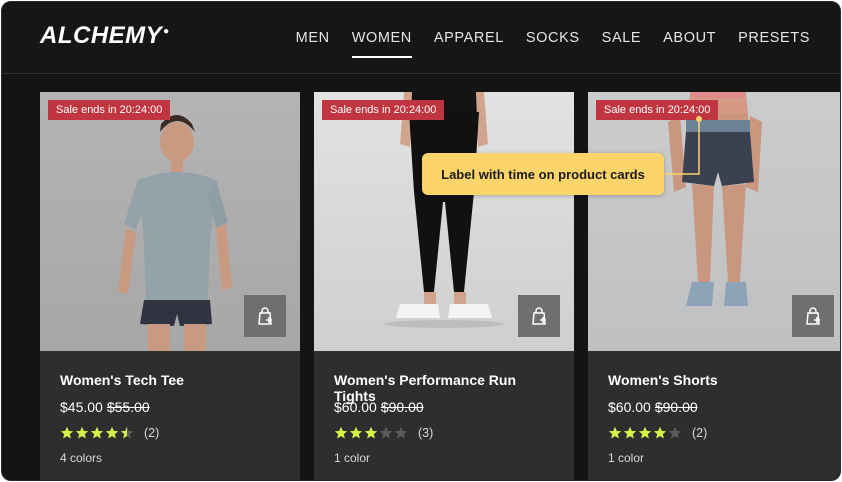  I want to click on nav-item-presets: PRESETS, so click(774, 38).